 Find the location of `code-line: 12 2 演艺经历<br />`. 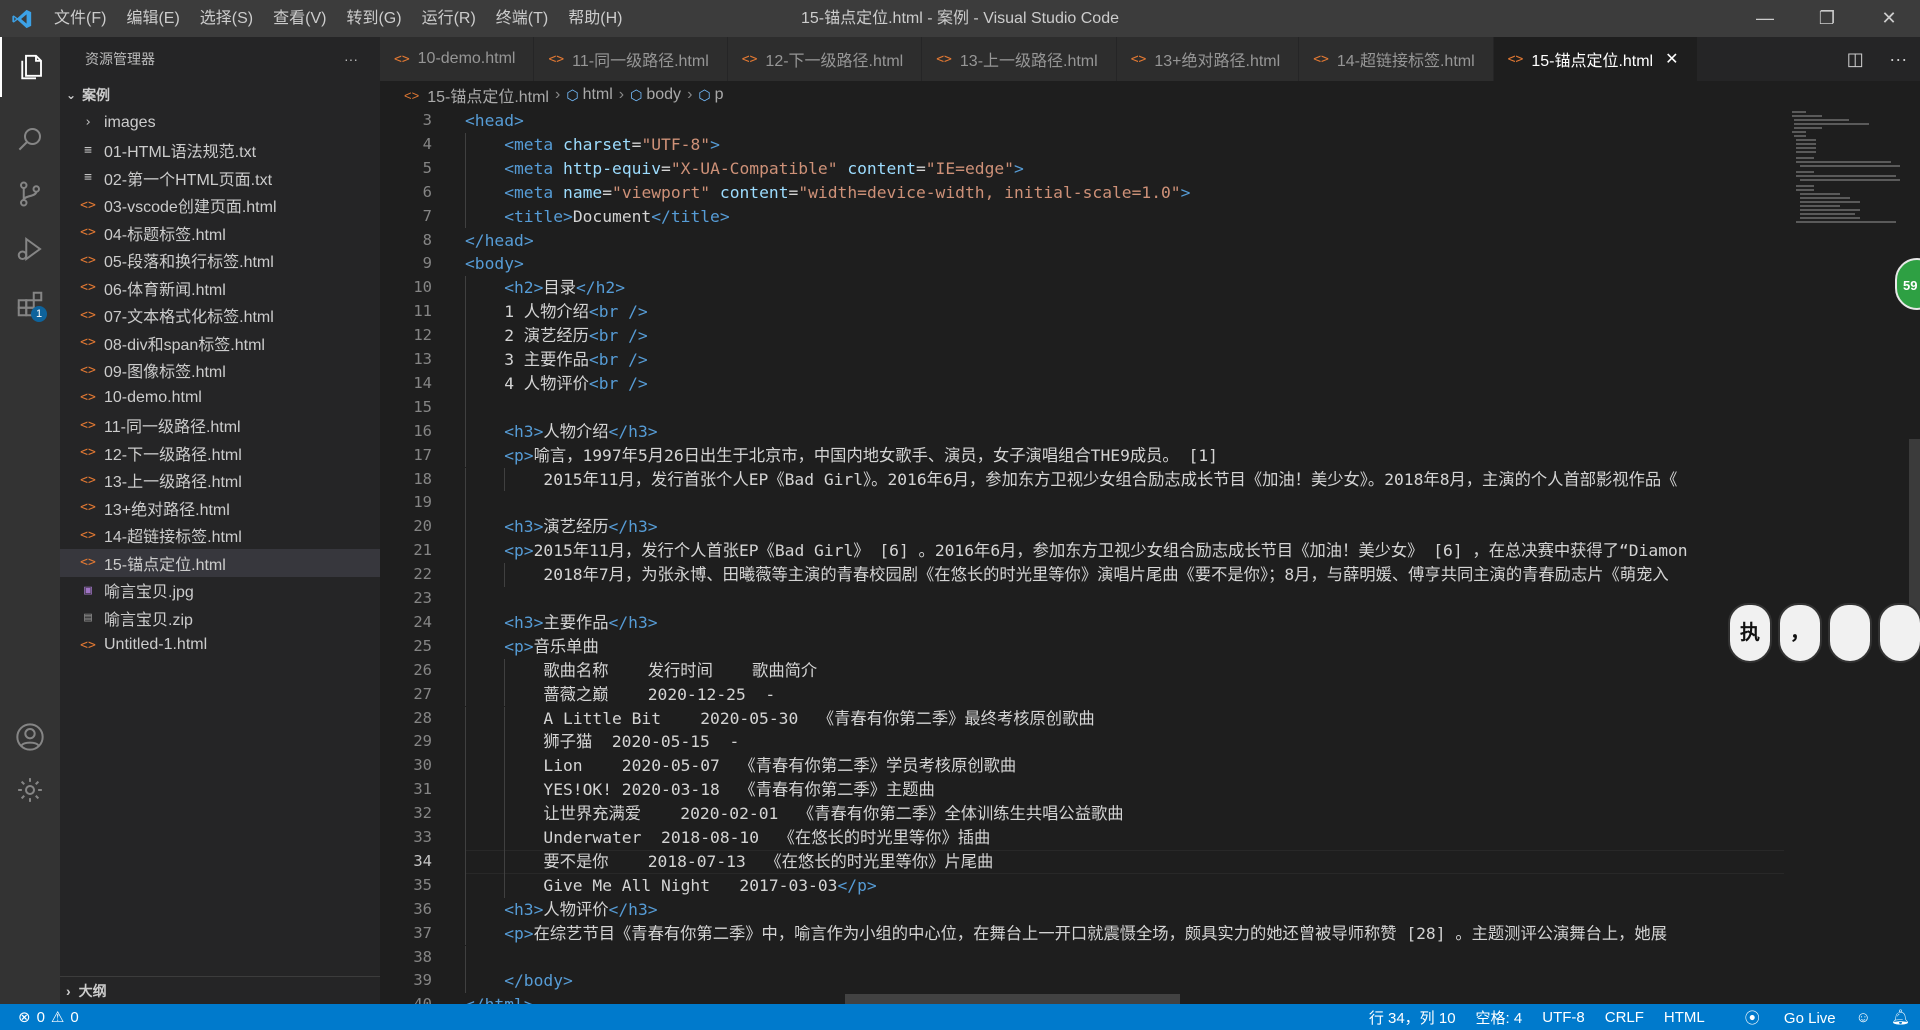

code-line: 12 2 演艺经历<br /> is located at coordinates (1082, 336).